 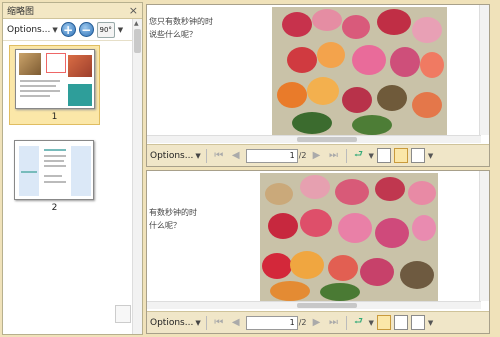 I want to click on pages-icon, so click(x=123, y=314).